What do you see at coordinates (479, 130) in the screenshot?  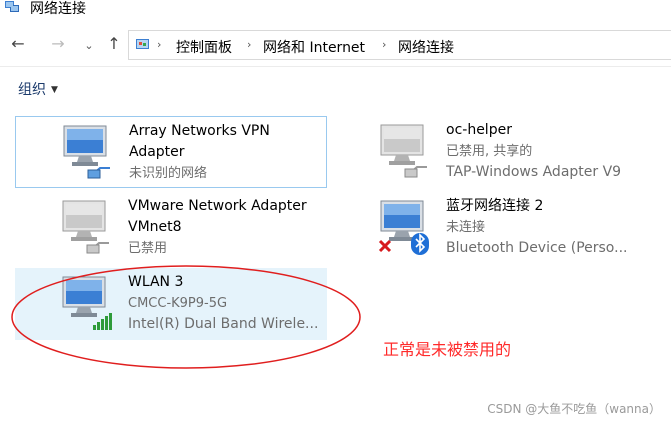 I see `connection-name: oc-helper` at bounding box center [479, 130].